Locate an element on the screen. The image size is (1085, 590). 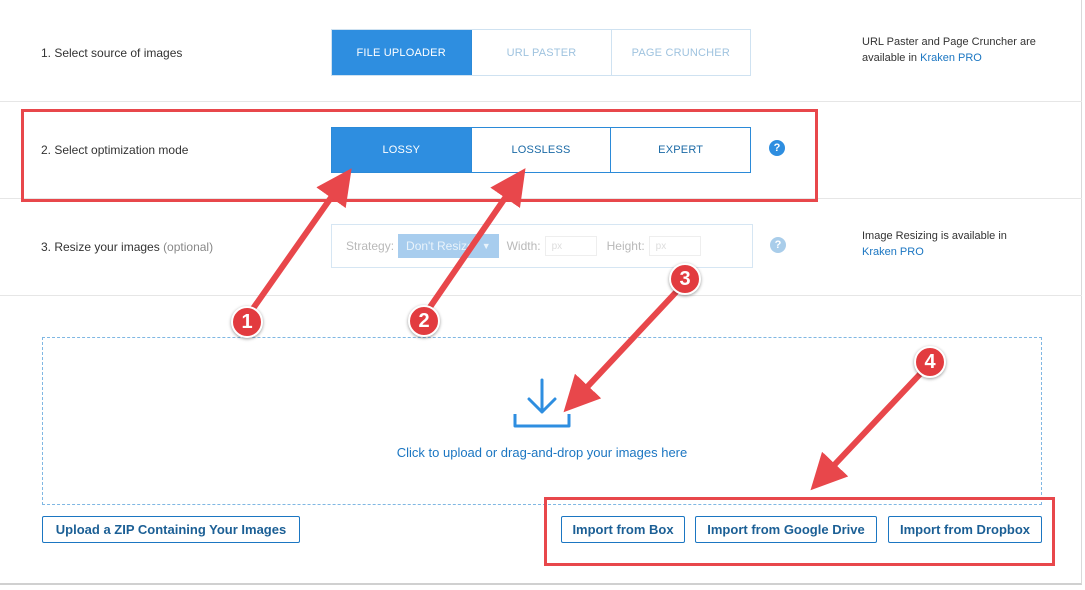
annotation-badge-4: 4 is located at coordinates (930, 362).